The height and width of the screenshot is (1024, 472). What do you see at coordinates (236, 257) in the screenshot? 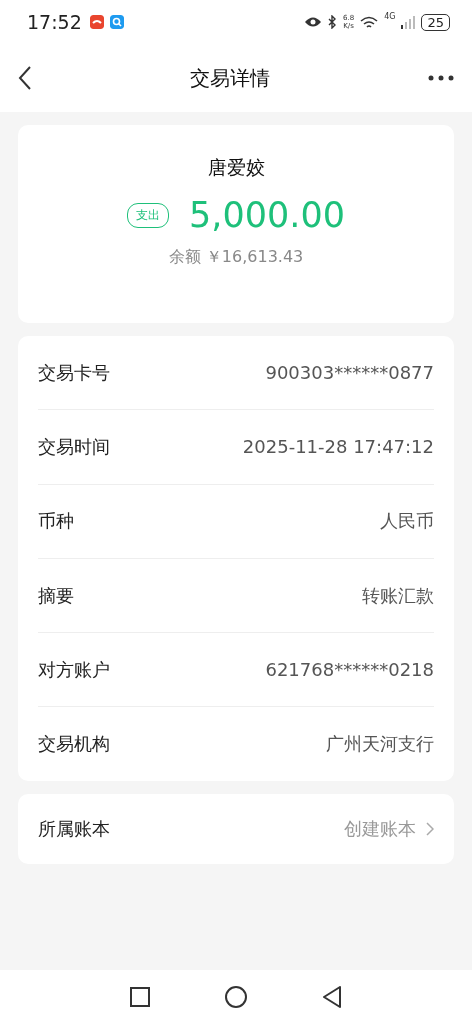
I see `balance-text: 余额 ￥16,613.43` at bounding box center [236, 257].